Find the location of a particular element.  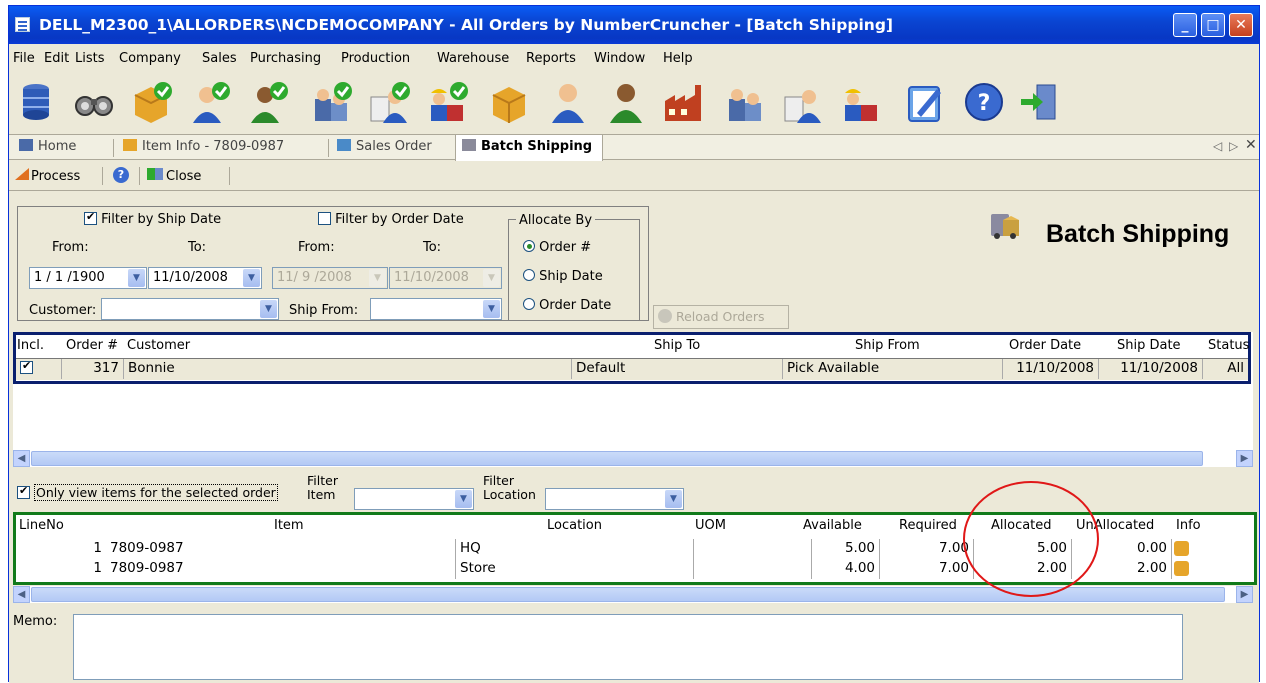

col-available: Available is located at coordinates (832, 525).